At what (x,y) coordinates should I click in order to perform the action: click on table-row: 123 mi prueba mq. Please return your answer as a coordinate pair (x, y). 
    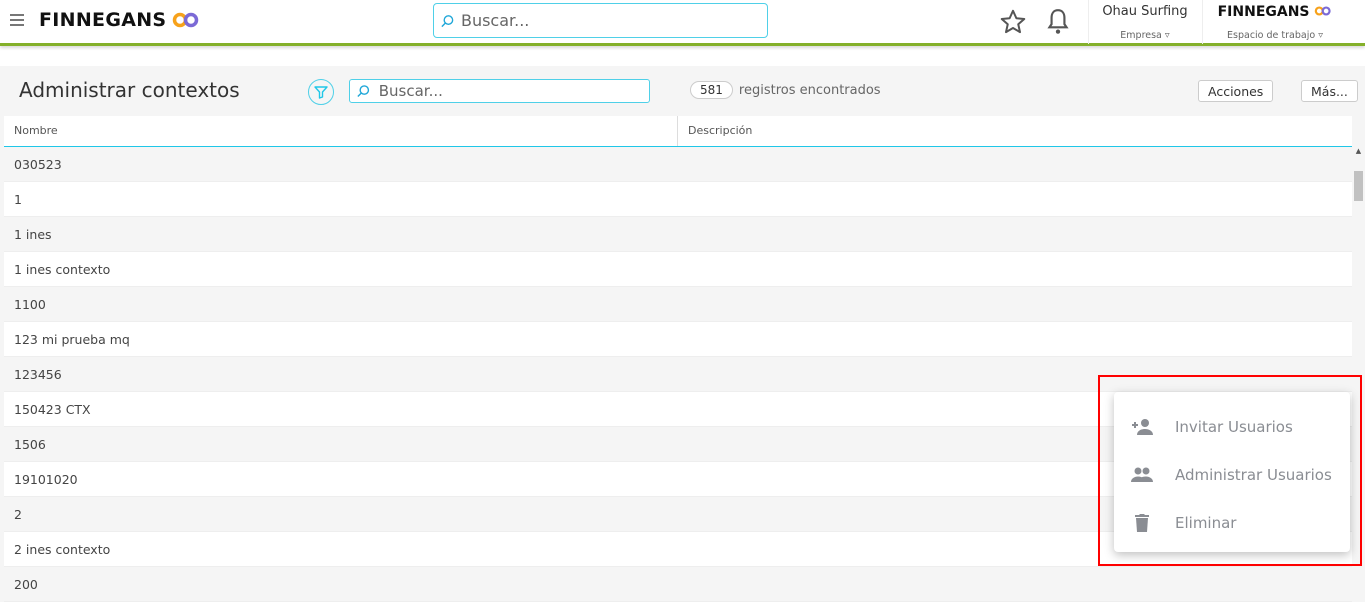
    Looking at the image, I should click on (678, 339).